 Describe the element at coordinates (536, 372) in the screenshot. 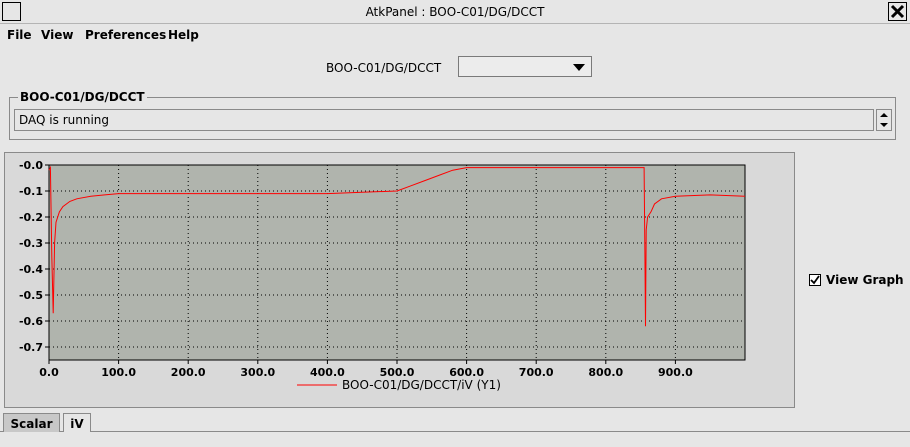

I see `x-tick-label: 700.0` at that location.